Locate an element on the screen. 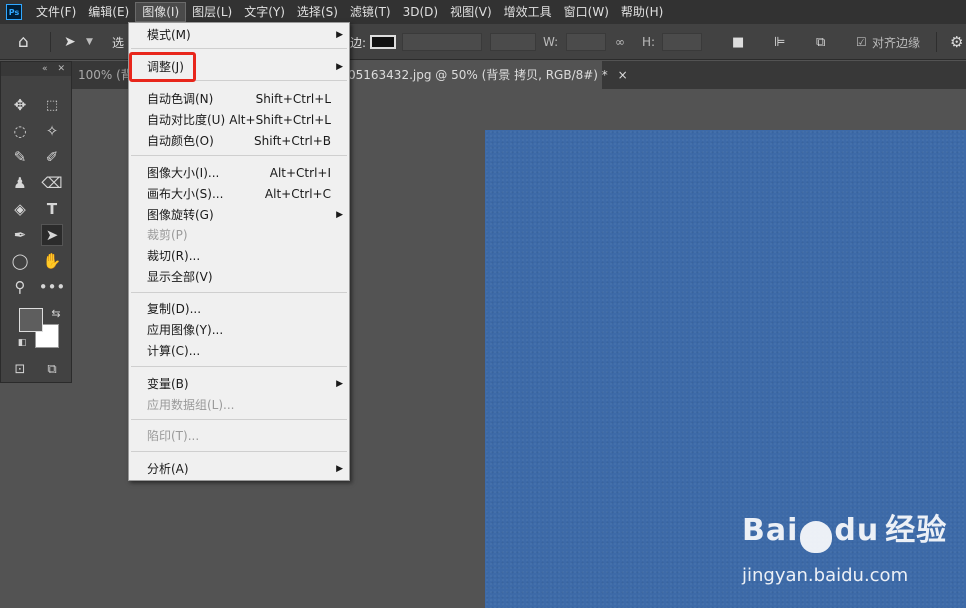 This screenshot has height=608, width=966. tab-title: 05163432.jpg @ 50% (背景 拷贝, RGB/8#) * is located at coordinates (478, 75).